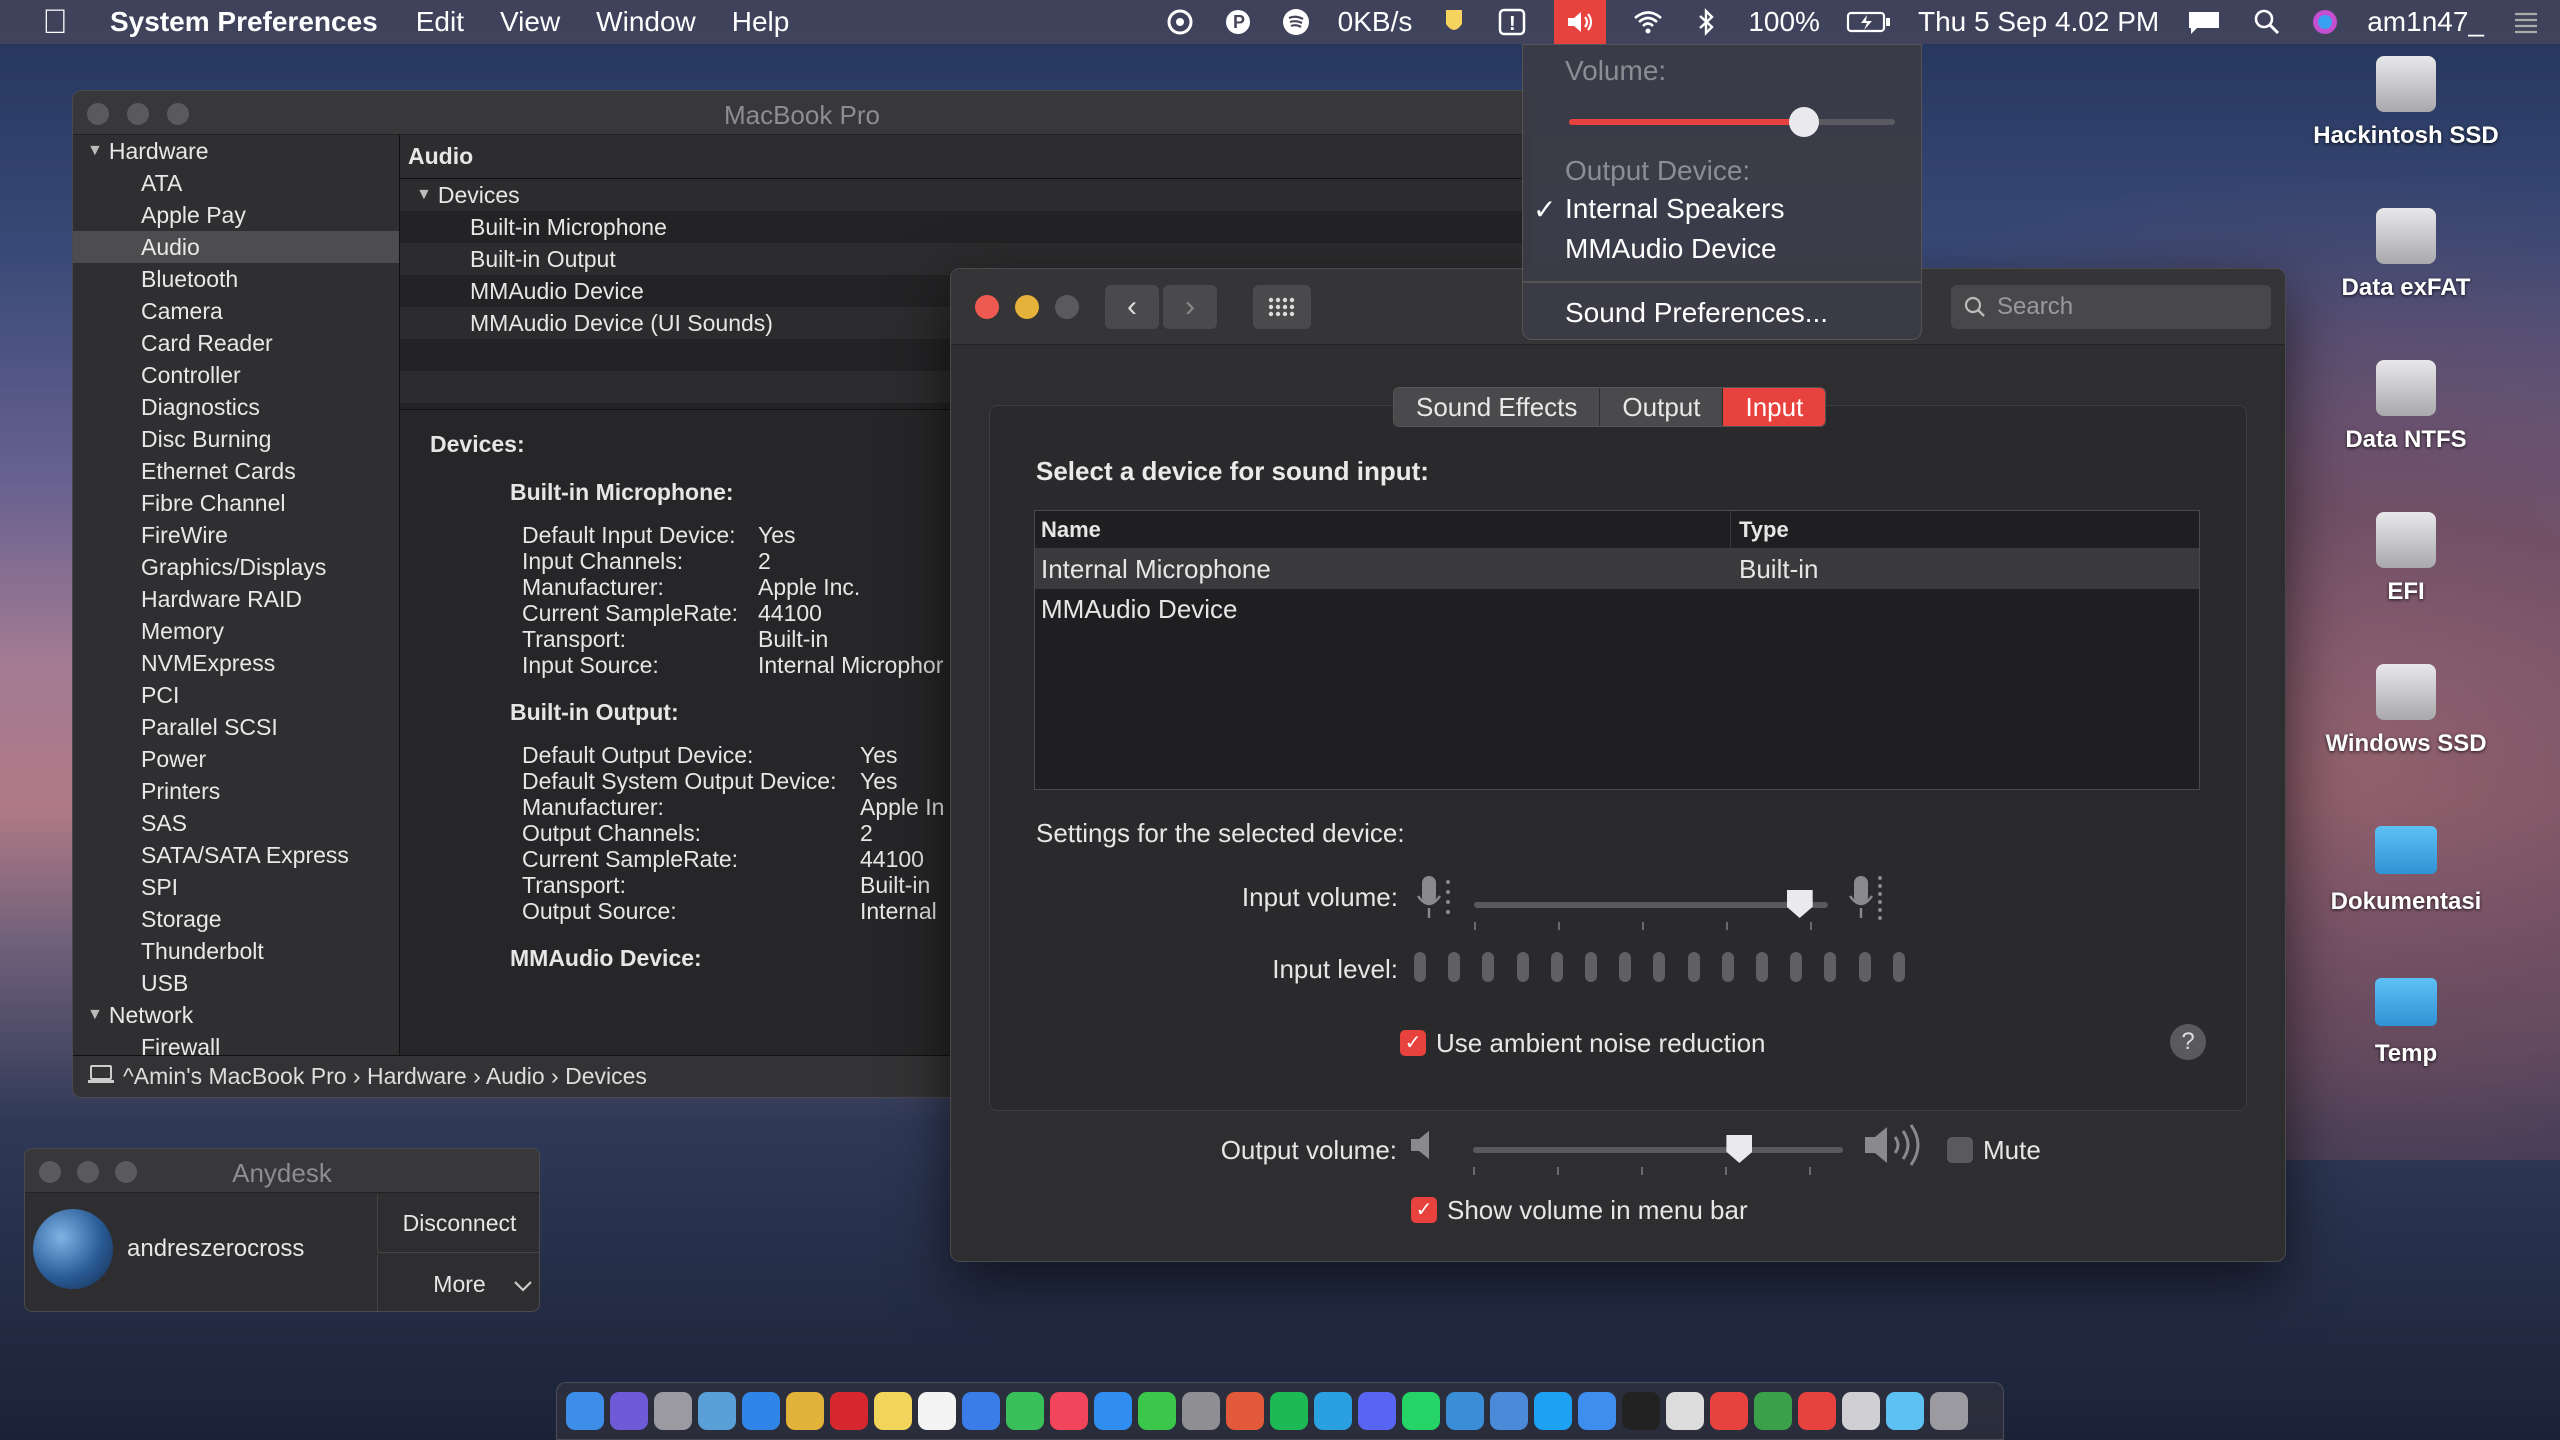 This screenshot has width=2560, height=1440. Describe the element at coordinates (1960, 1150) in the screenshot. I see `mute-checkbox` at that location.